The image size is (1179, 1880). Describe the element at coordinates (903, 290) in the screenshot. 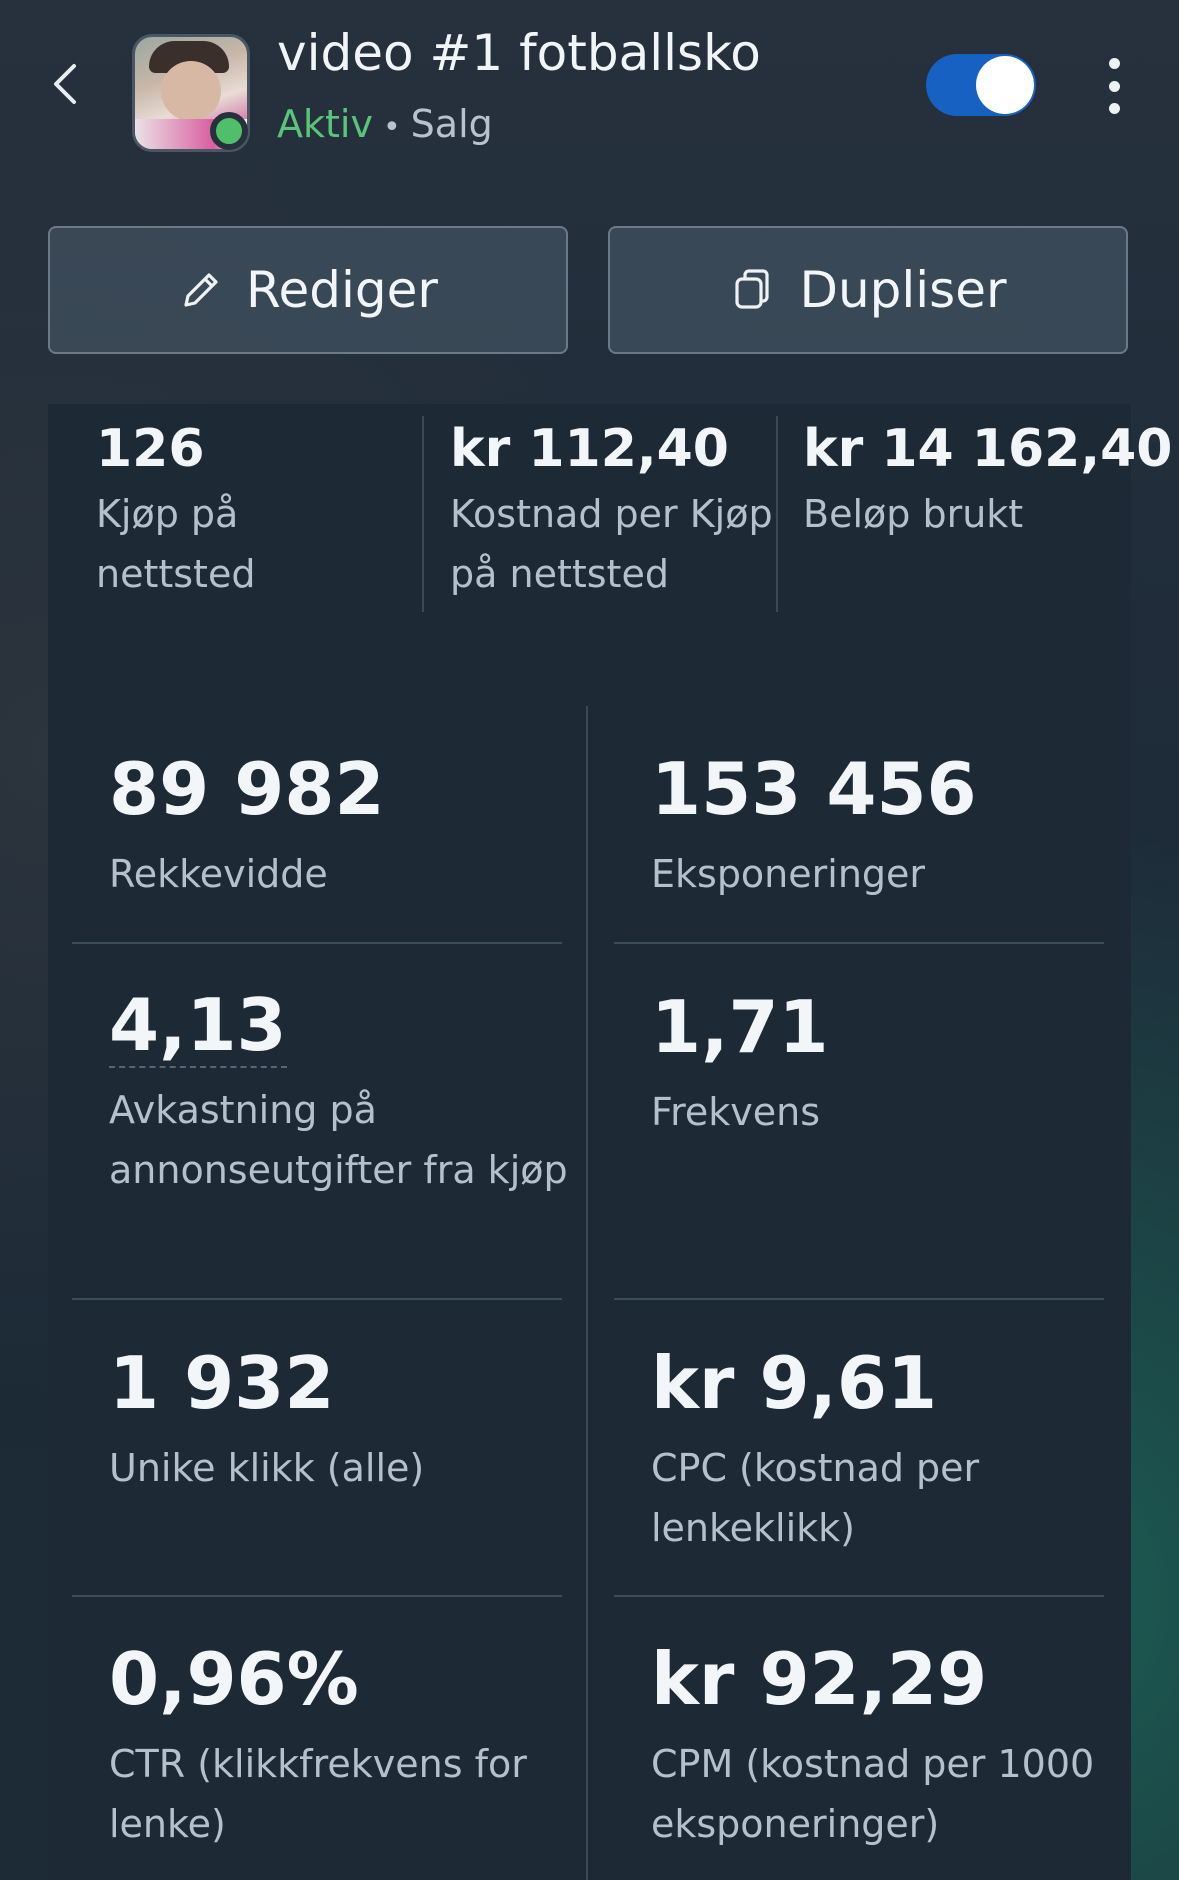

I see `duplicate-button-label: Dupliser` at that location.